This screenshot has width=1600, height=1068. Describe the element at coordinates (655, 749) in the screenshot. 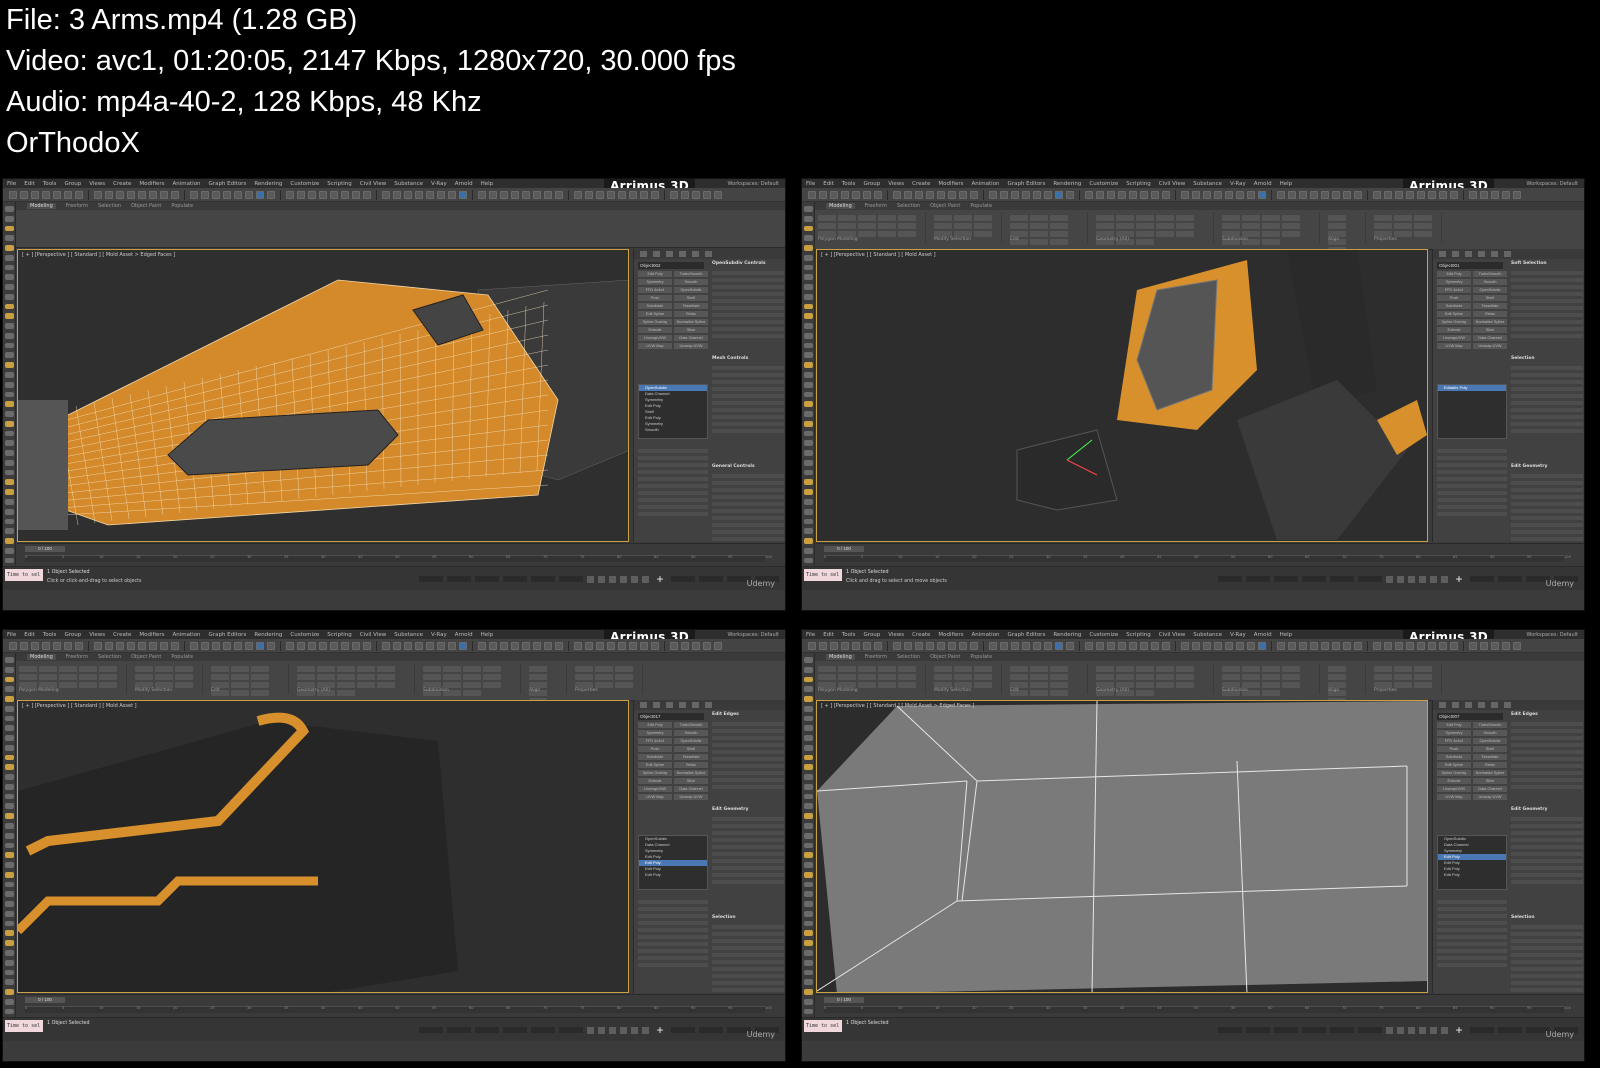

I see `modifier-button: Push` at that location.